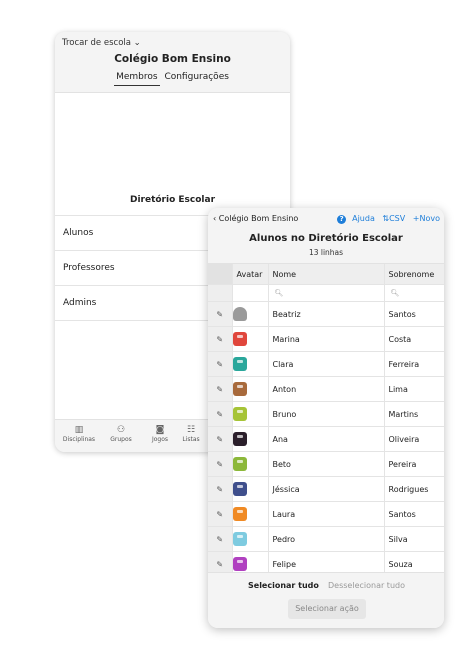 This screenshot has width=463, height=650. I want to click on select-action-button: Selecionar ação, so click(327, 609).